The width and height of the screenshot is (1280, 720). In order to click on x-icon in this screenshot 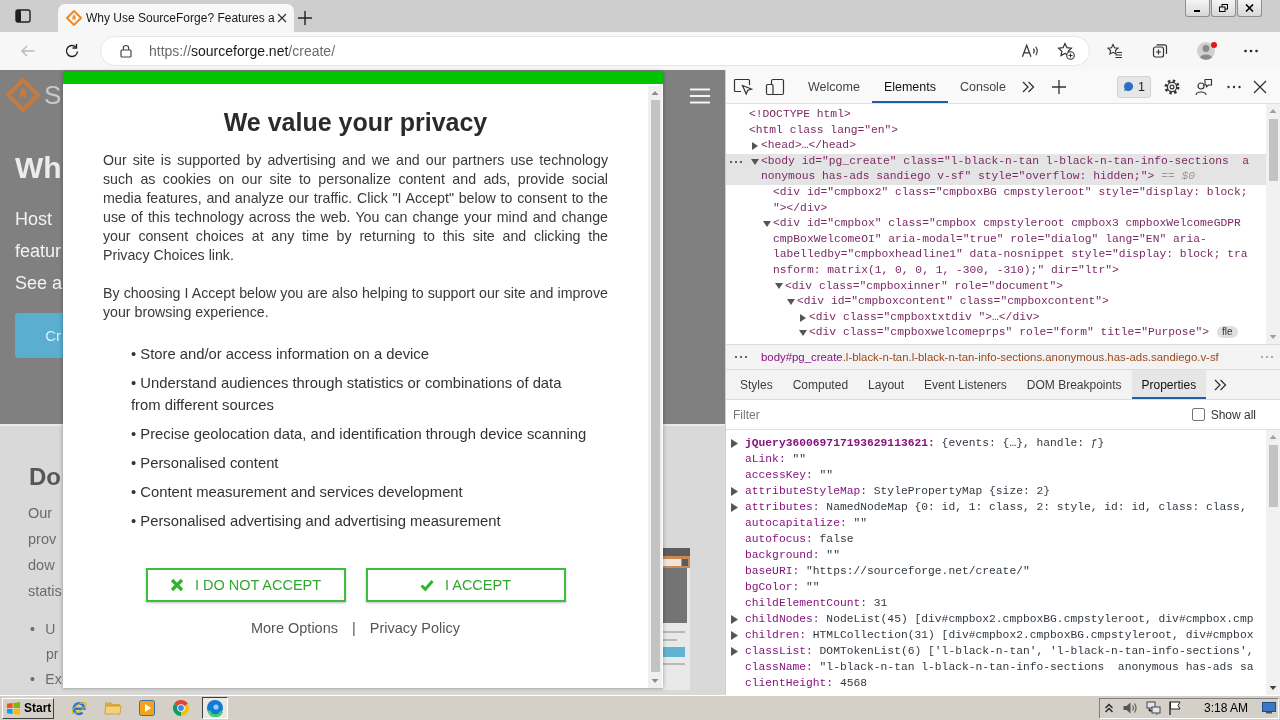, I will do `click(176, 585)`.